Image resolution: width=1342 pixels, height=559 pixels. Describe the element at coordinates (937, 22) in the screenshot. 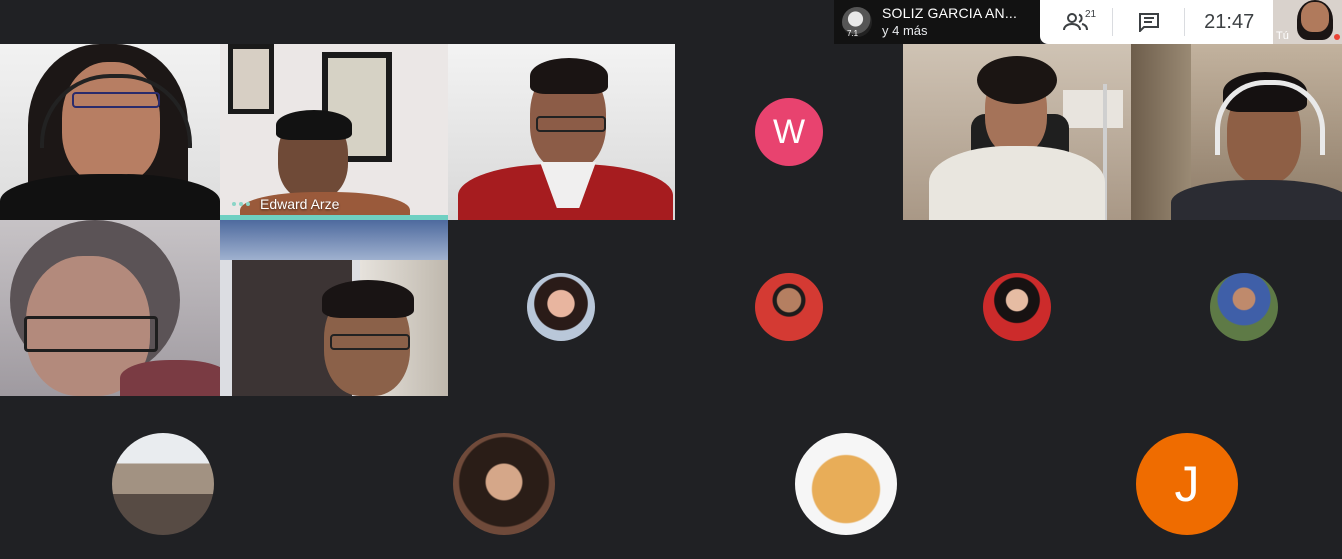

I see `presenter-chip: 7.1 SOLIZ GARCIA AN... y 4 más` at that location.